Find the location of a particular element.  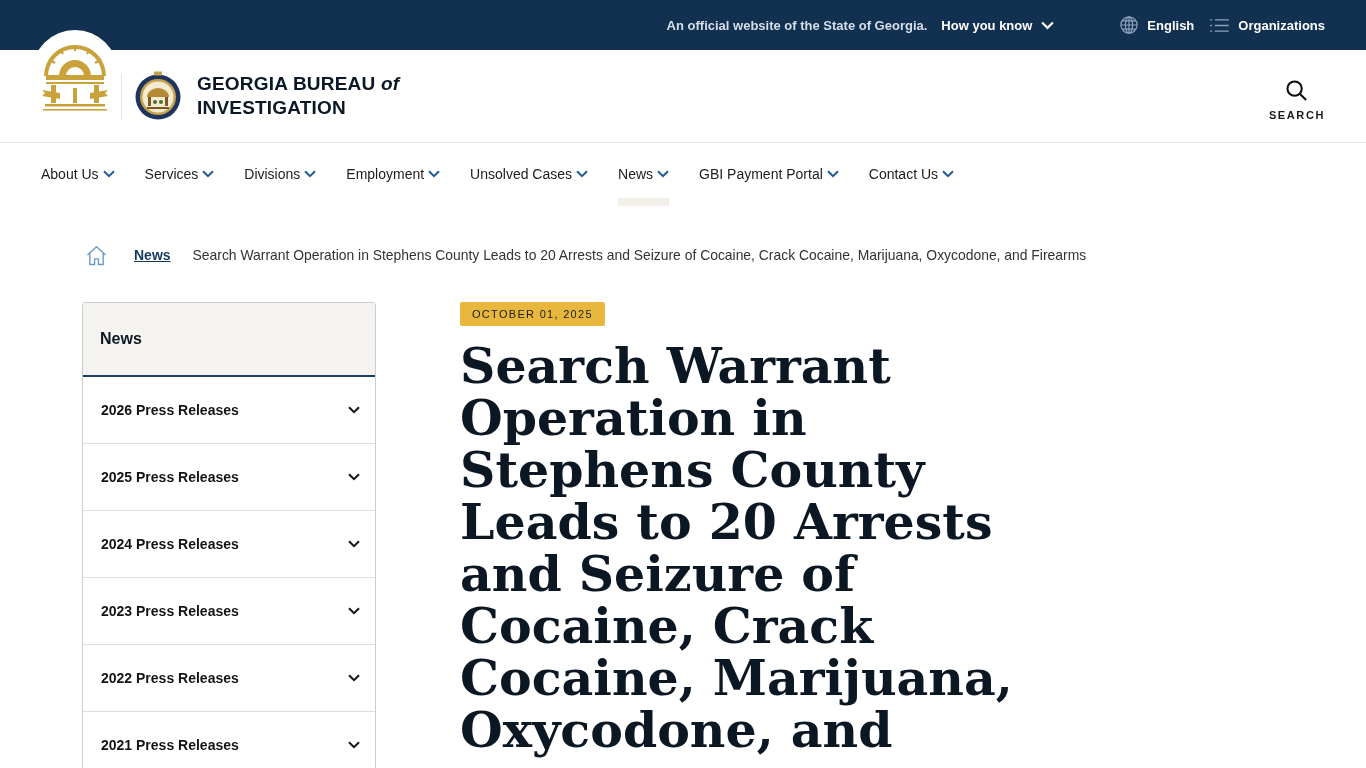

home-icon is located at coordinates (96, 255).